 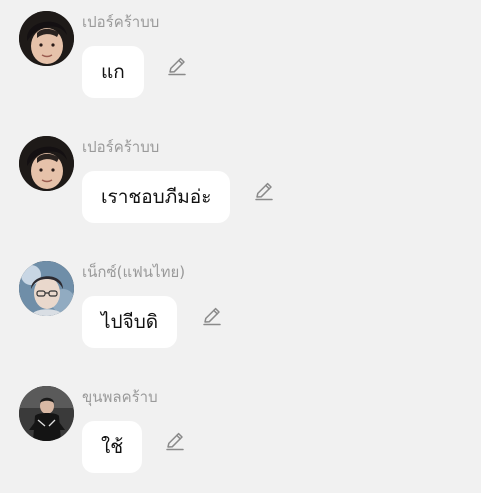 What do you see at coordinates (134, 272) in the screenshot?
I see `sender-name: เน็กซ์(แฟนไทย)` at bounding box center [134, 272].